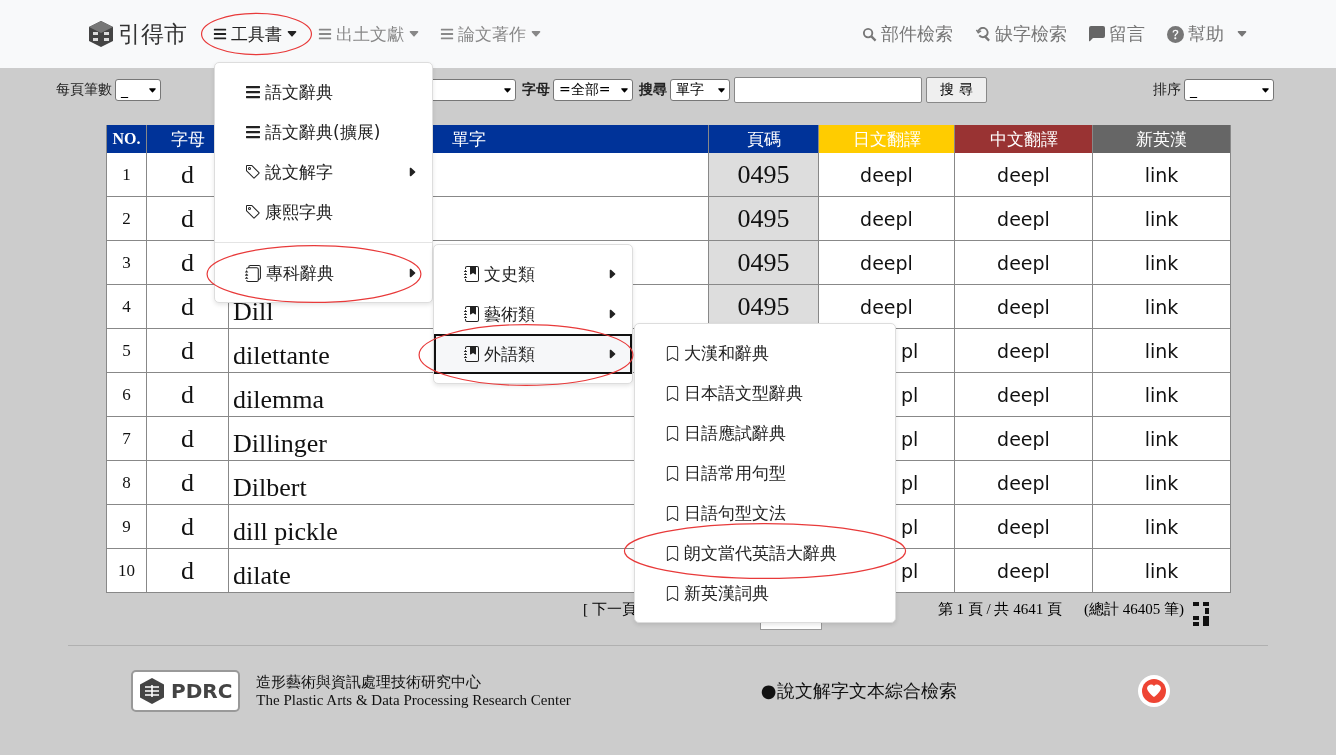 This screenshot has width=1336, height=755. I want to click on pdrc-logo: PDRC, so click(186, 691).